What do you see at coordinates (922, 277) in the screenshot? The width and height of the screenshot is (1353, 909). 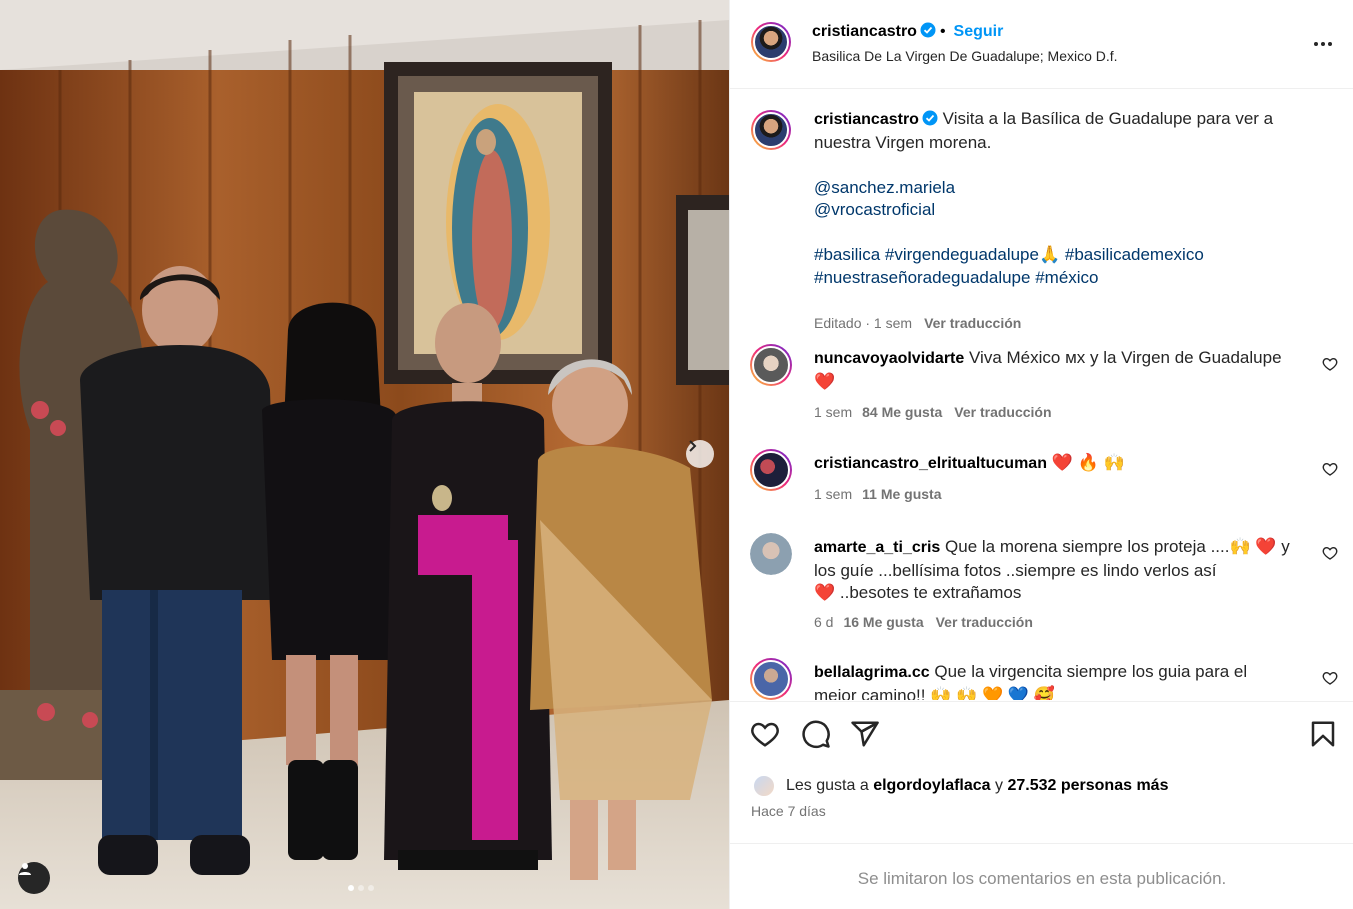 I see `hashtag-link: #nuestraseñoradeguadalupe` at bounding box center [922, 277].